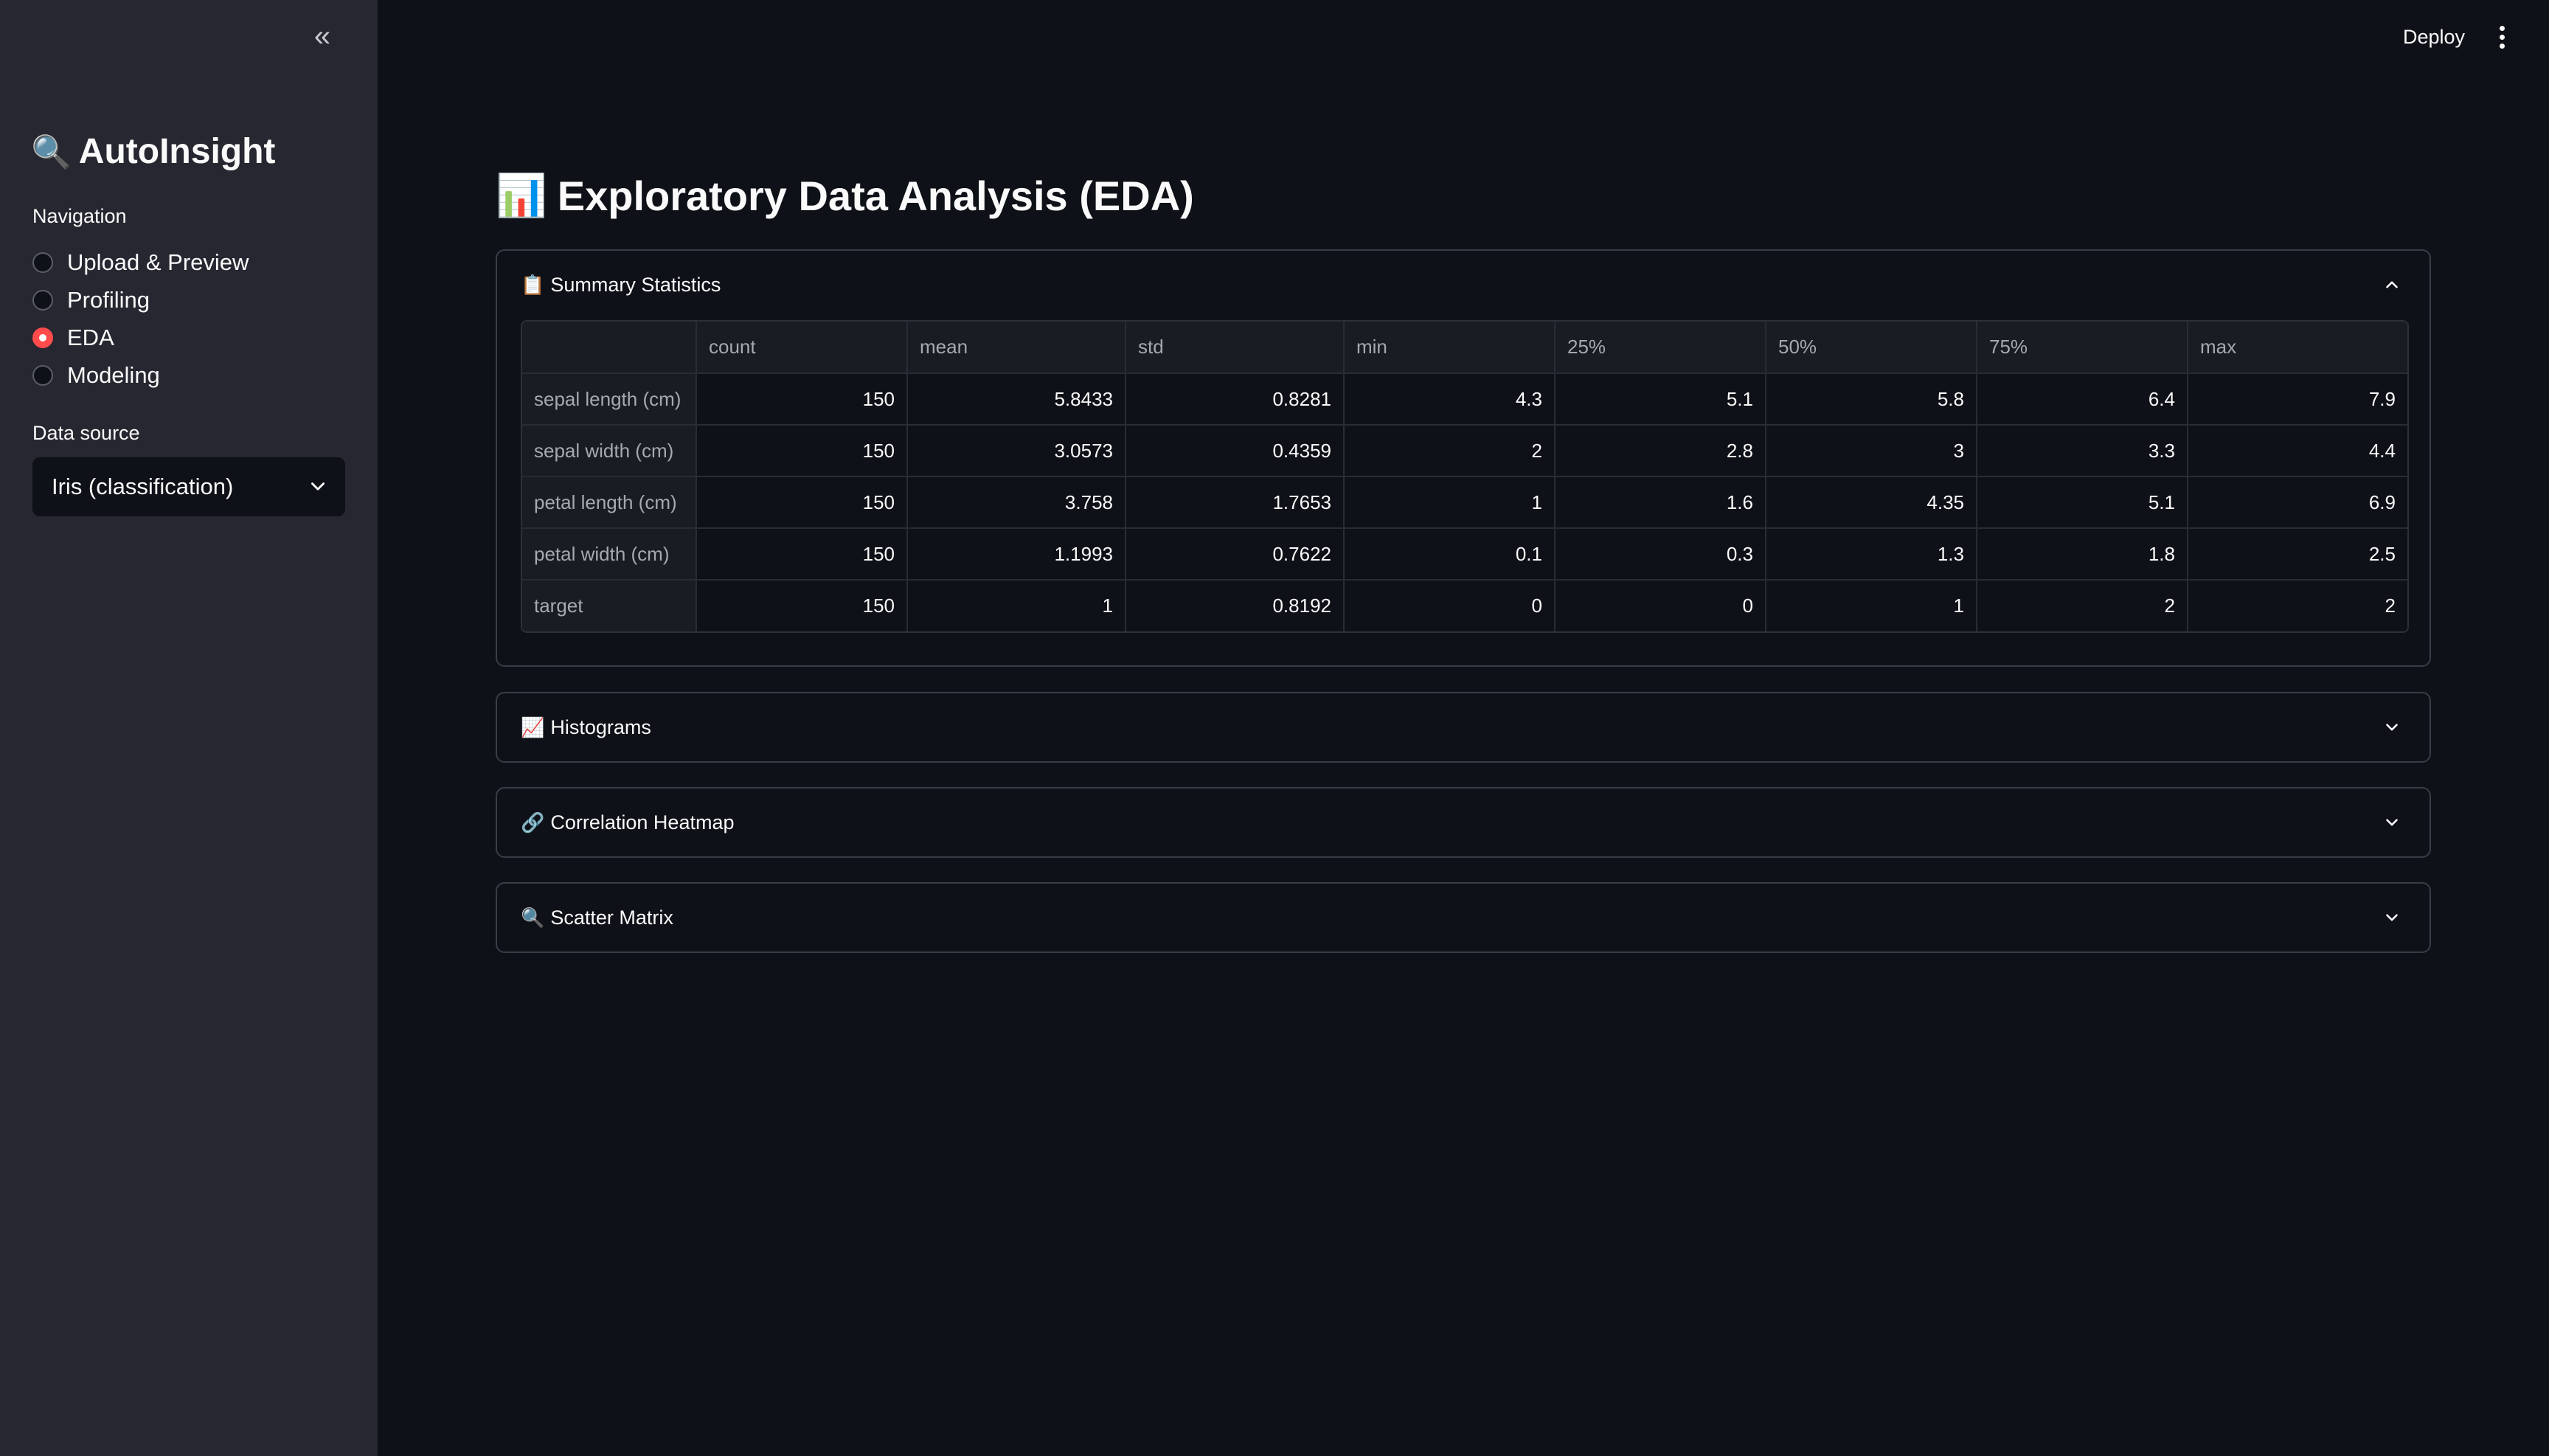 This screenshot has height=1456, width=2549. Describe the element at coordinates (52, 152) in the screenshot. I see `magnifier-icon: 🔍` at that location.